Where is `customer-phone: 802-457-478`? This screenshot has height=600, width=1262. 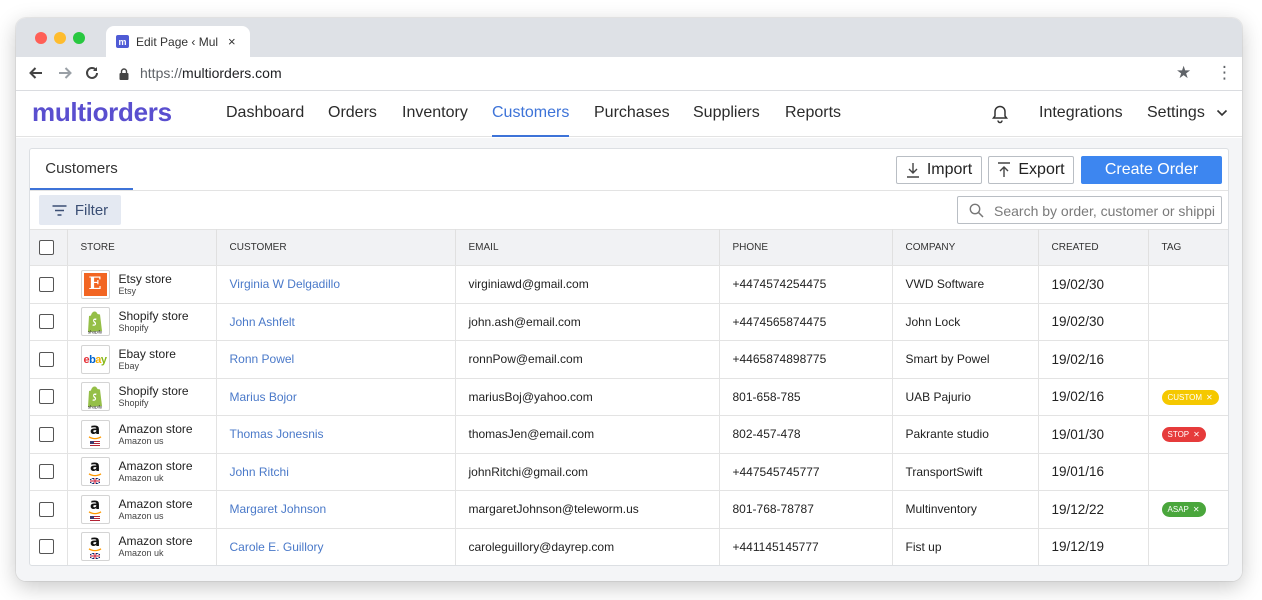 customer-phone: 802-457-478 is located at coordinates (806, 434).